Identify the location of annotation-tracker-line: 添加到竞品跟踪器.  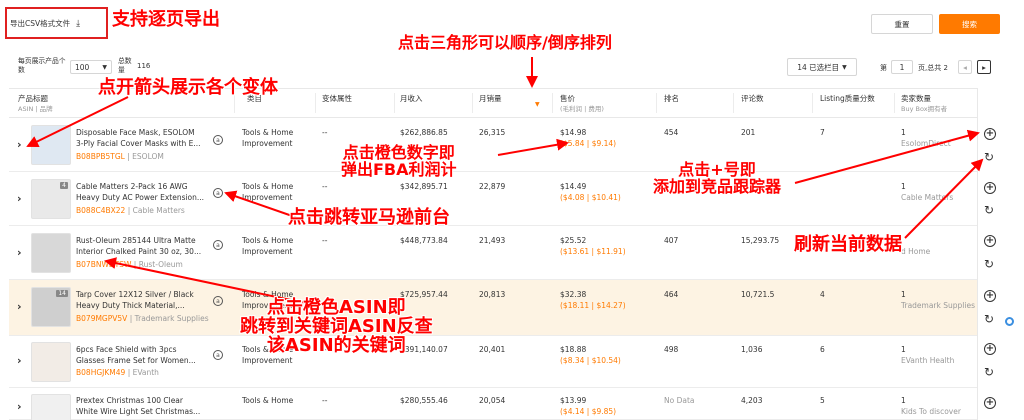
(717, 186).